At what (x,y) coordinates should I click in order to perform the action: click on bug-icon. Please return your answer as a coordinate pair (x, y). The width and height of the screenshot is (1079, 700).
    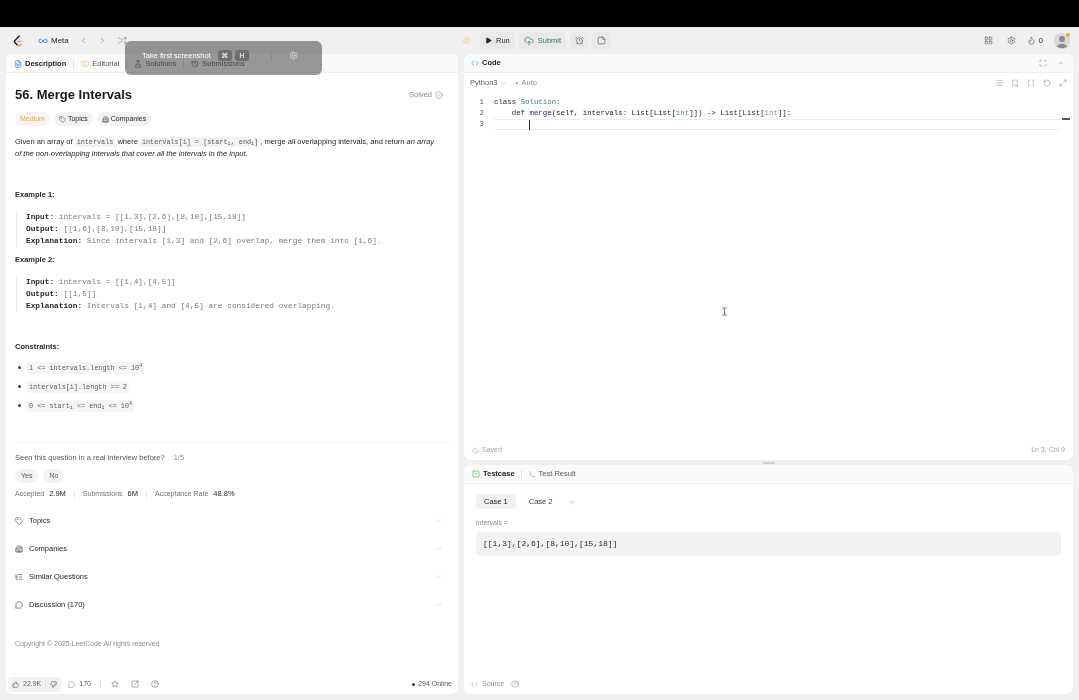
    Looking at the image, I should click on (466, 40).